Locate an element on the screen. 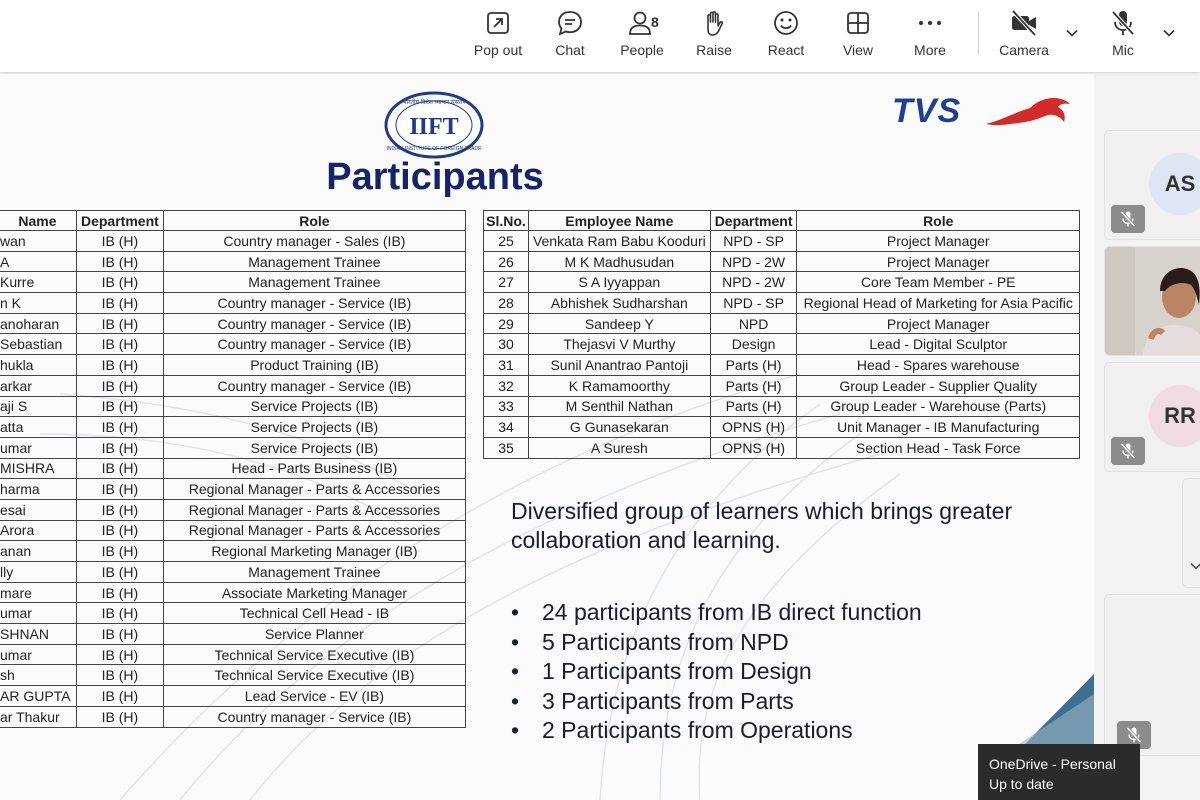 Image resolution: width=1200 pixels, height=800 pixels. cell-sl-no: 26 is located at coordinates (506, 261).